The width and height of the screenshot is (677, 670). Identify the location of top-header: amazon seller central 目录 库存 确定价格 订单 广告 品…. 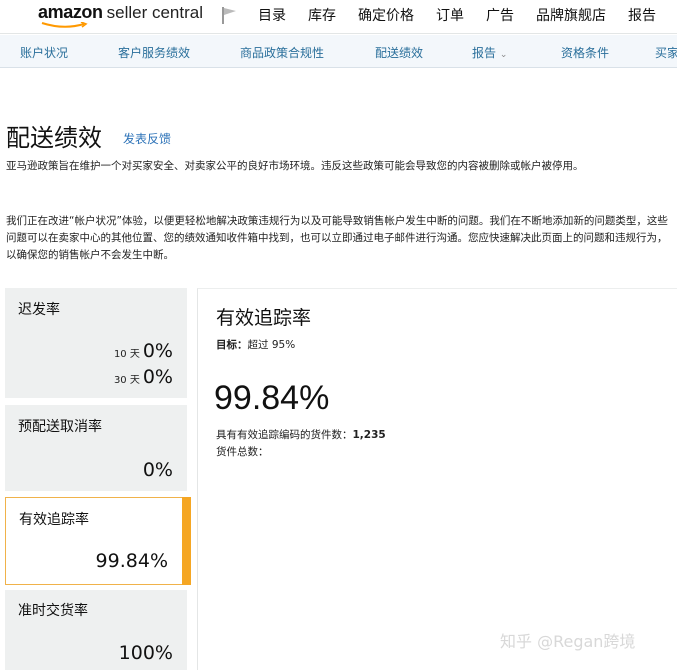
(338, 17).